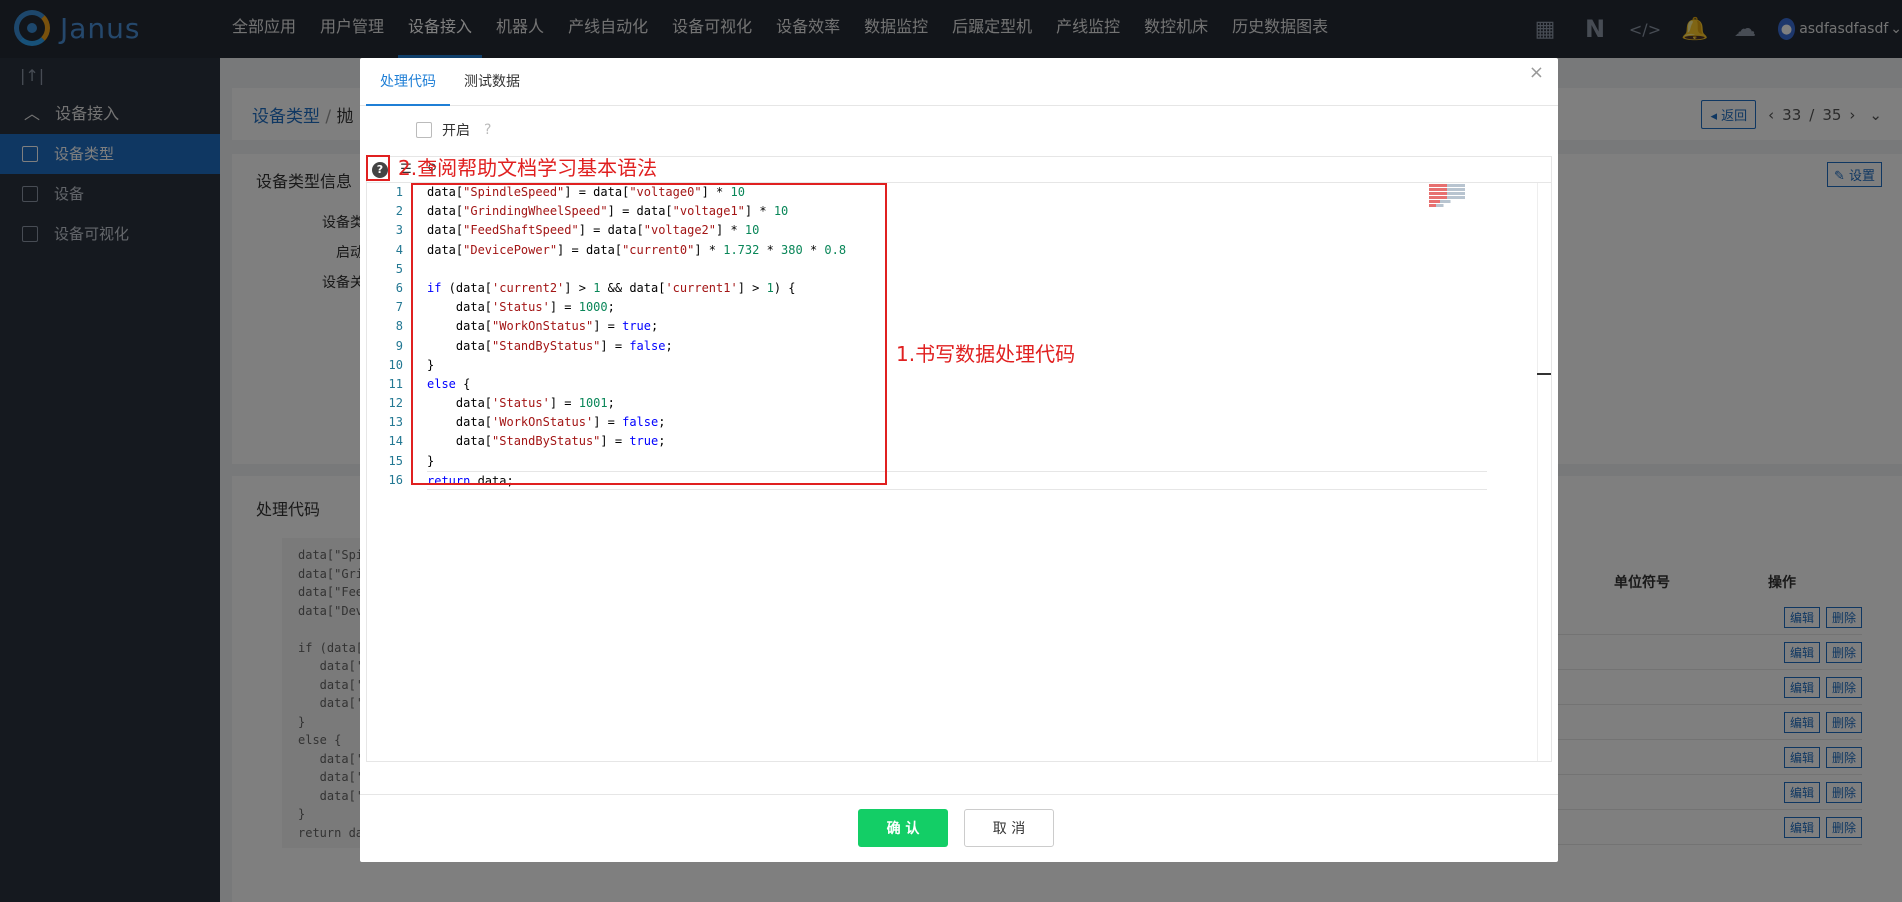 The height and width of the screenshot is (902, 1902). What do you see at coordinates (649, 334) in the screenshot?
I see `code-annotation-box` at bounding box center [649, 334].